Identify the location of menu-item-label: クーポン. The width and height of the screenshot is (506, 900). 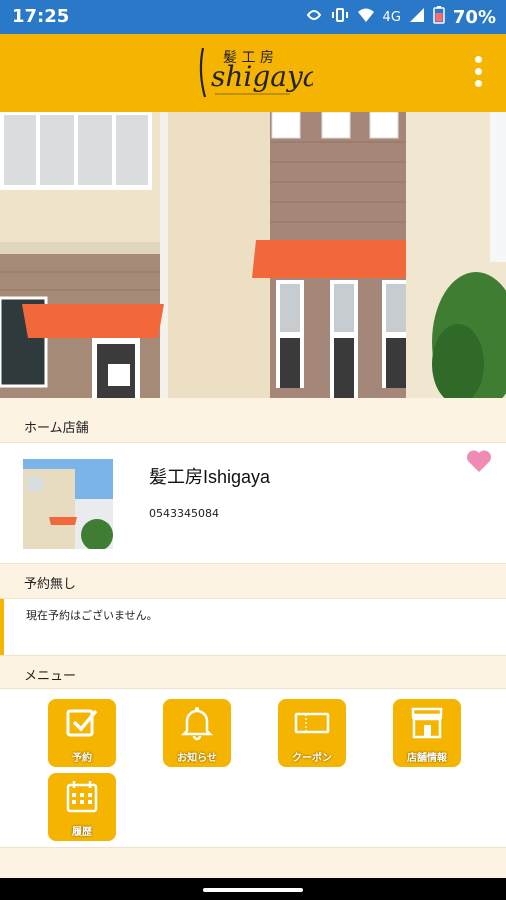
(312, 758).